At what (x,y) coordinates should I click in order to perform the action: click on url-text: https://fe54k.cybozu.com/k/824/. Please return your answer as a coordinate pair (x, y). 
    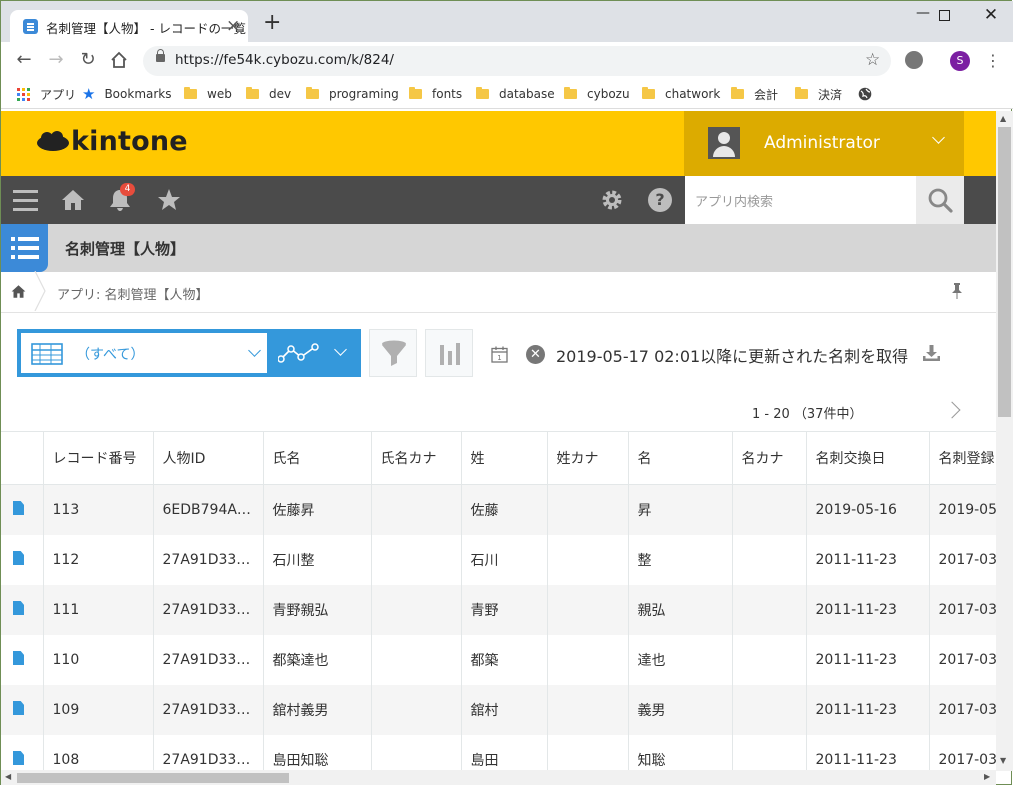
    Looking at the image, I should click on (284, 60).